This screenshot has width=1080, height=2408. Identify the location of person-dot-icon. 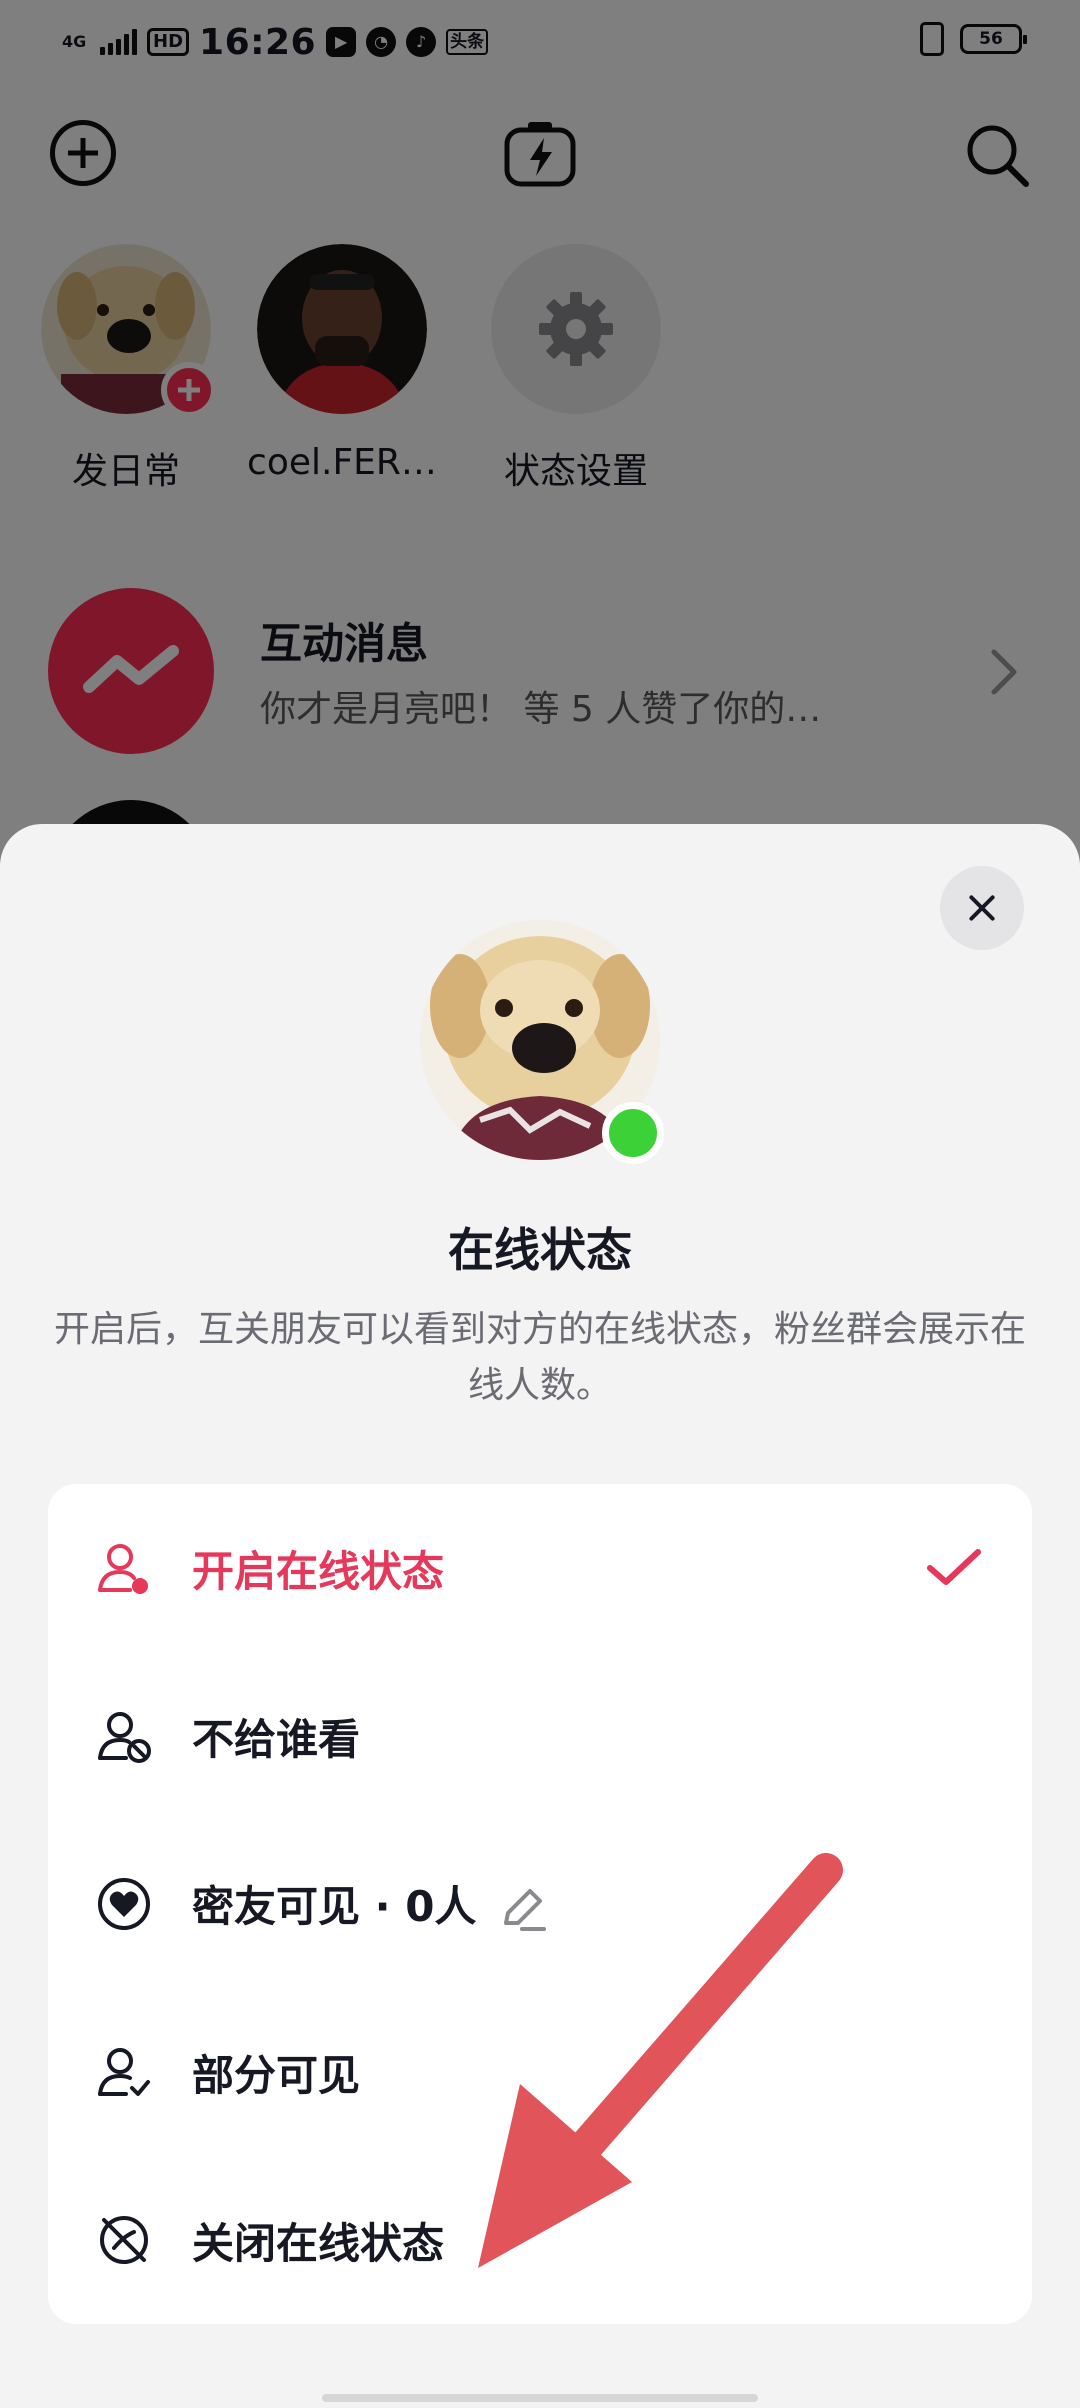
(123, 1569).